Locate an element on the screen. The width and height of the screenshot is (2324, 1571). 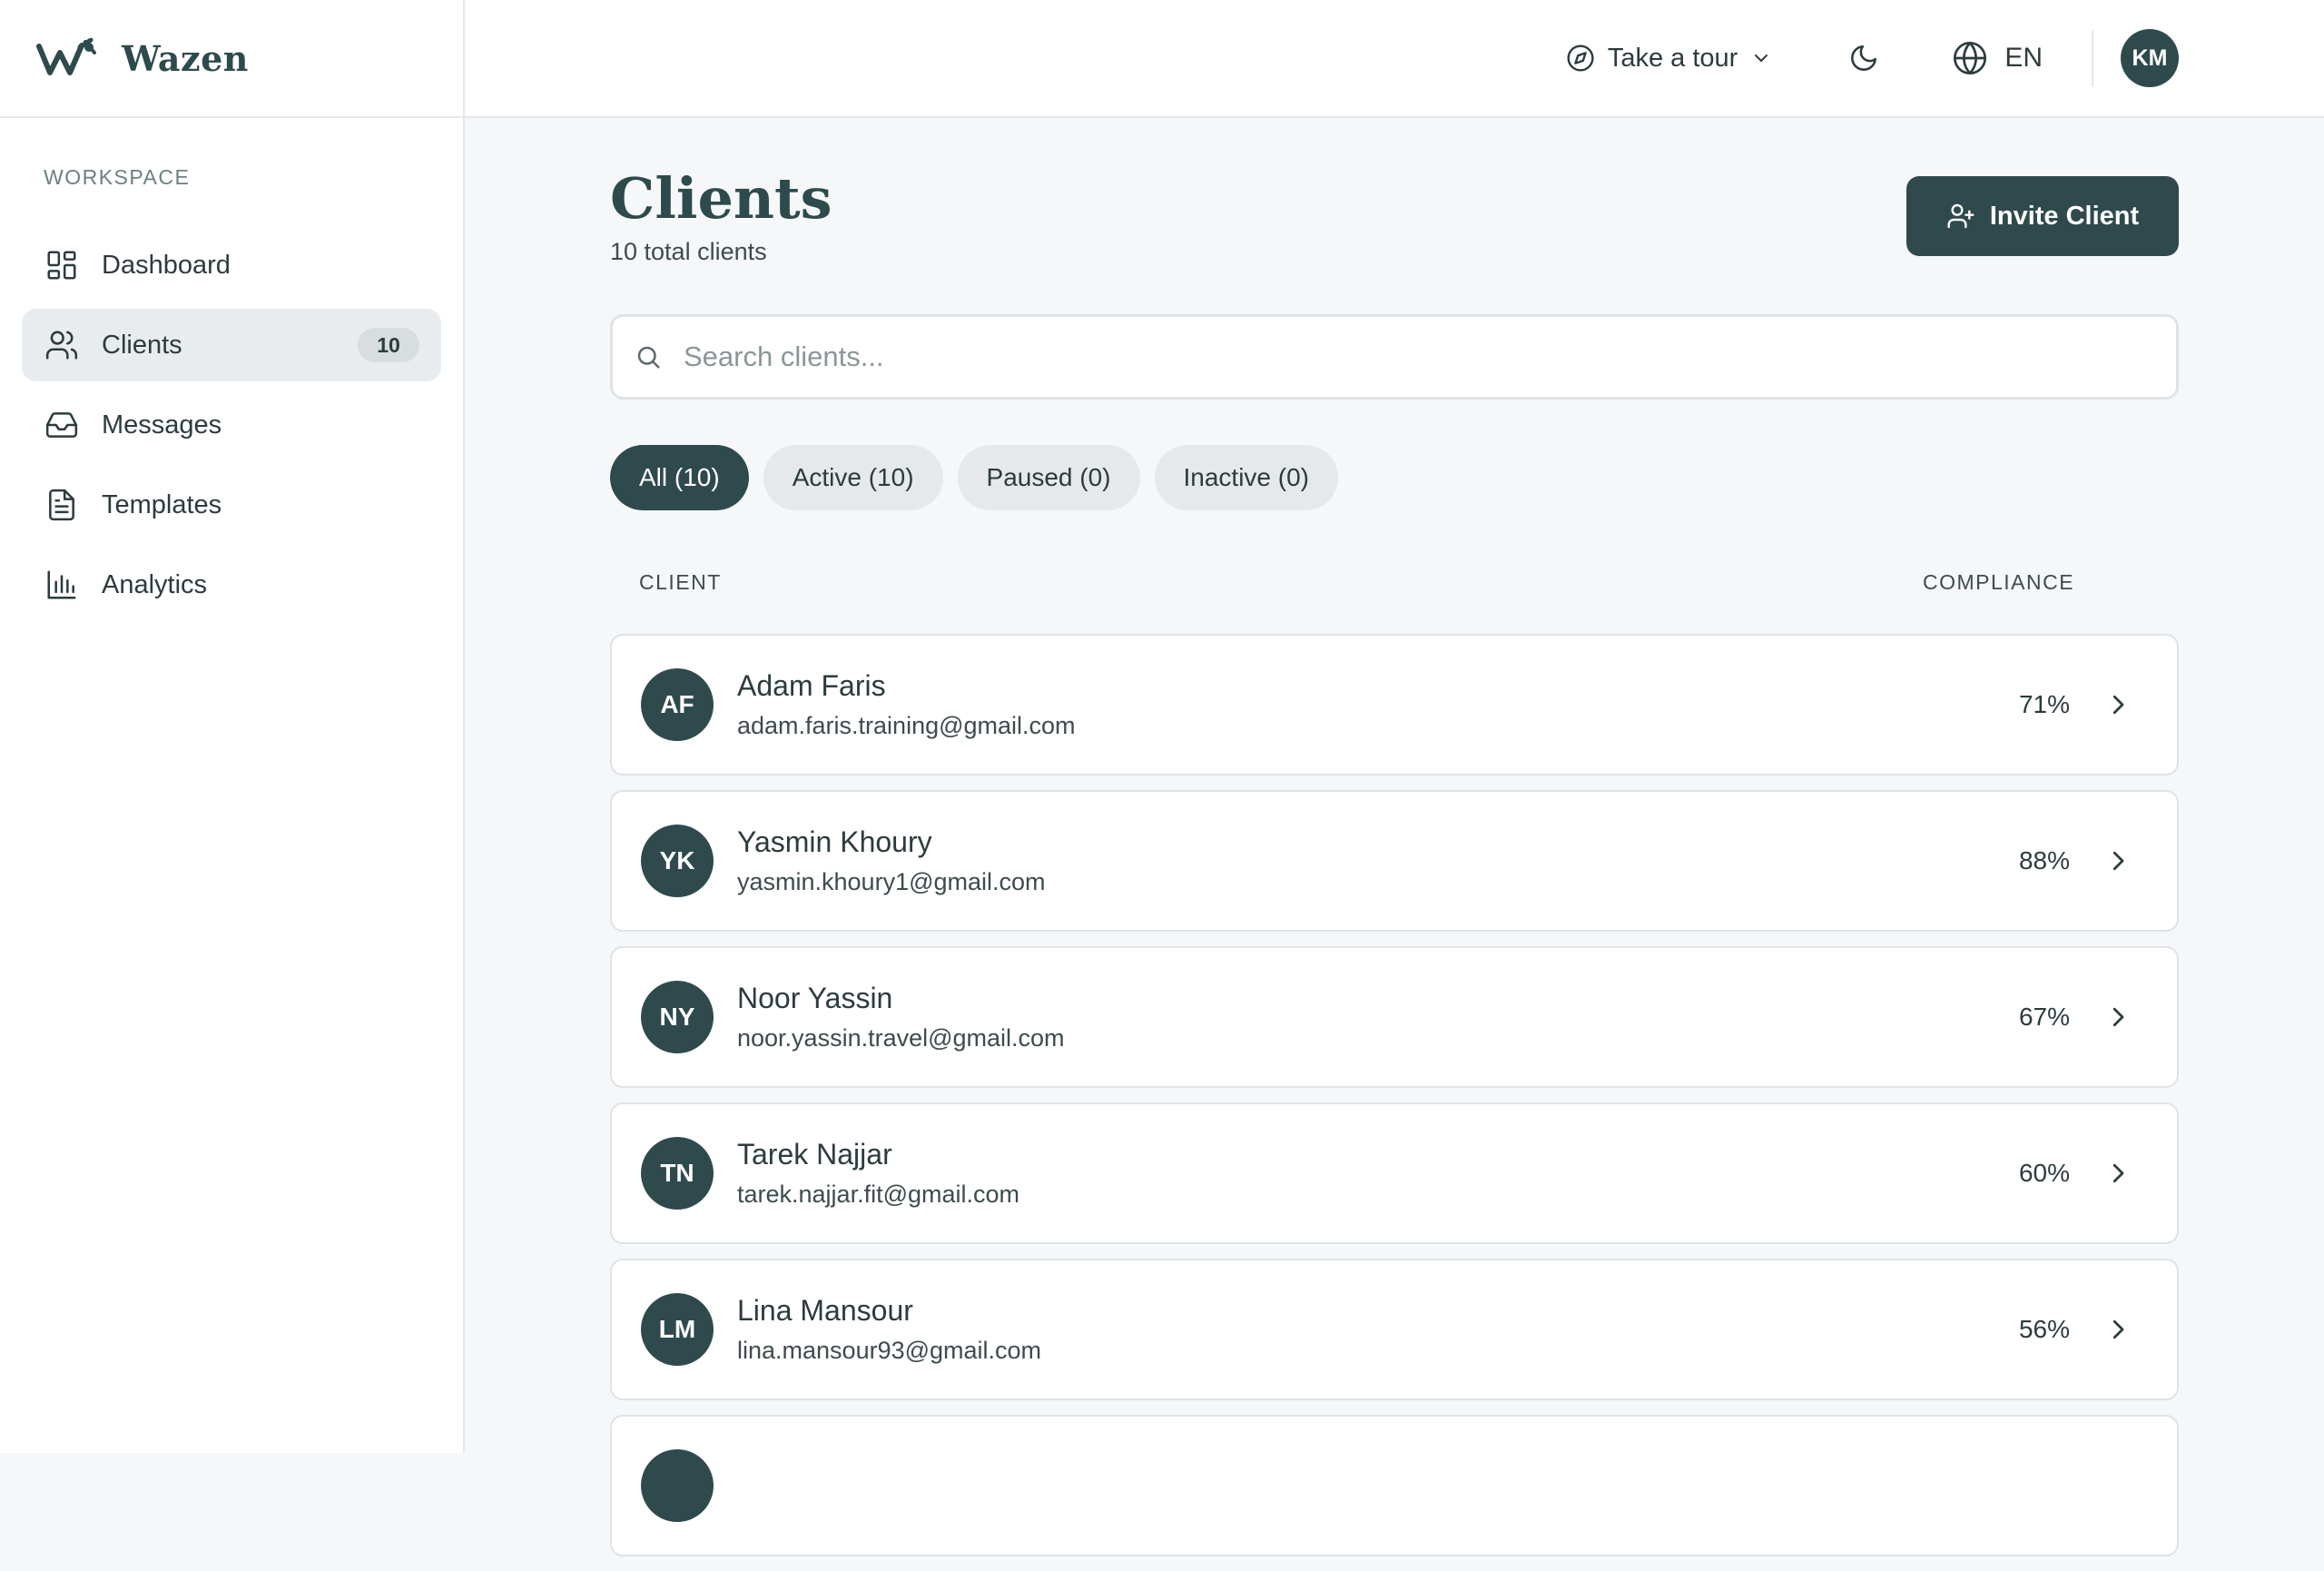
column-header-compliance: COMPLIANCE is located at coordinates (1999, 582).